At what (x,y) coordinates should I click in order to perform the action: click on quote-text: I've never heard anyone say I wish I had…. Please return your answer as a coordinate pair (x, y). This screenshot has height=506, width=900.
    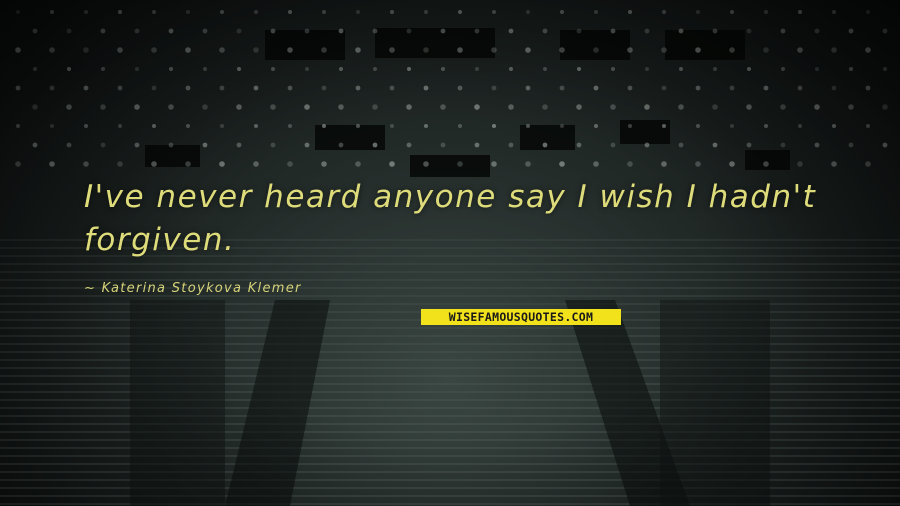
    Looking at the image, I should click on (450, 218).